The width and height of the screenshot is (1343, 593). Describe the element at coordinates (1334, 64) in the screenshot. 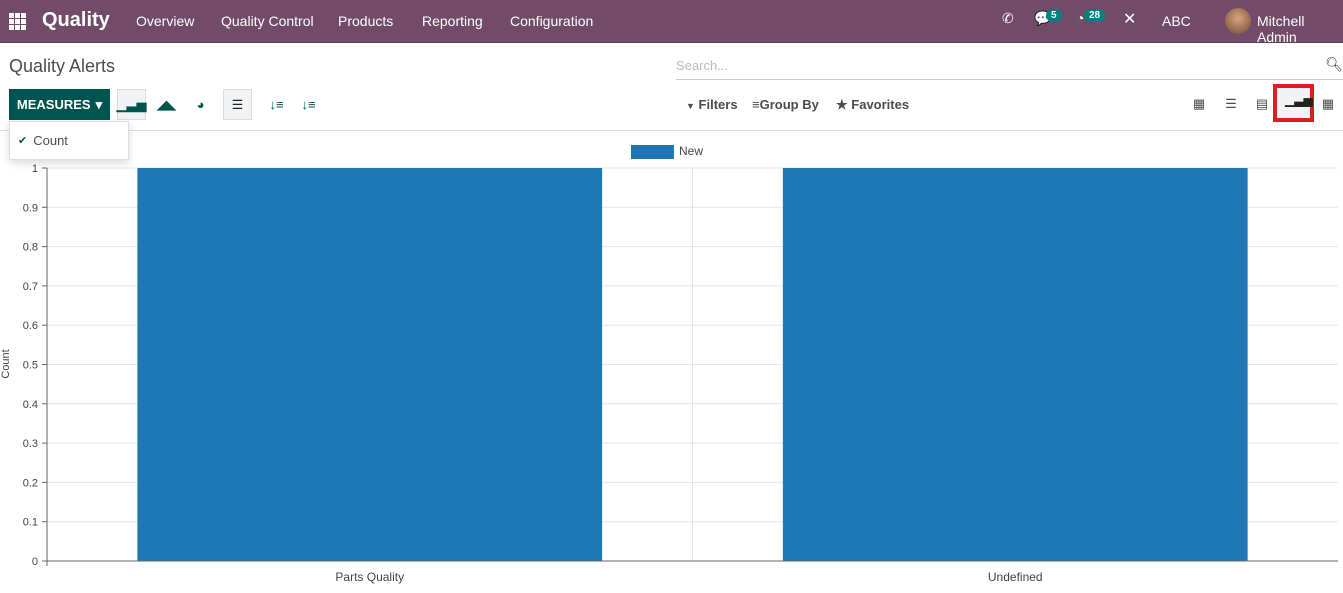

I see `search-icon: 🔍︎` at that location.